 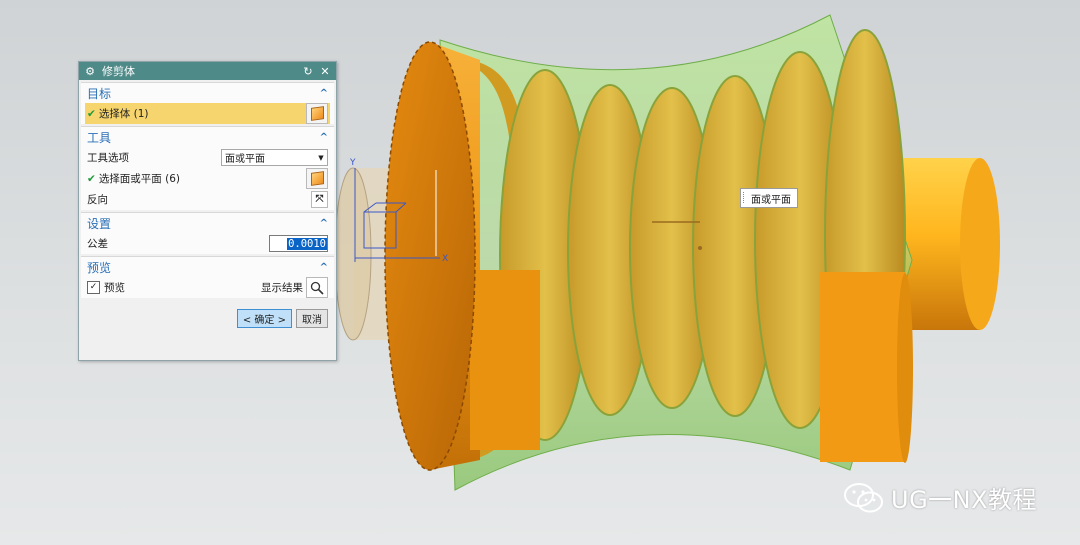 I want to click on tool-header-label: 工具, so click(x=99, y=137).